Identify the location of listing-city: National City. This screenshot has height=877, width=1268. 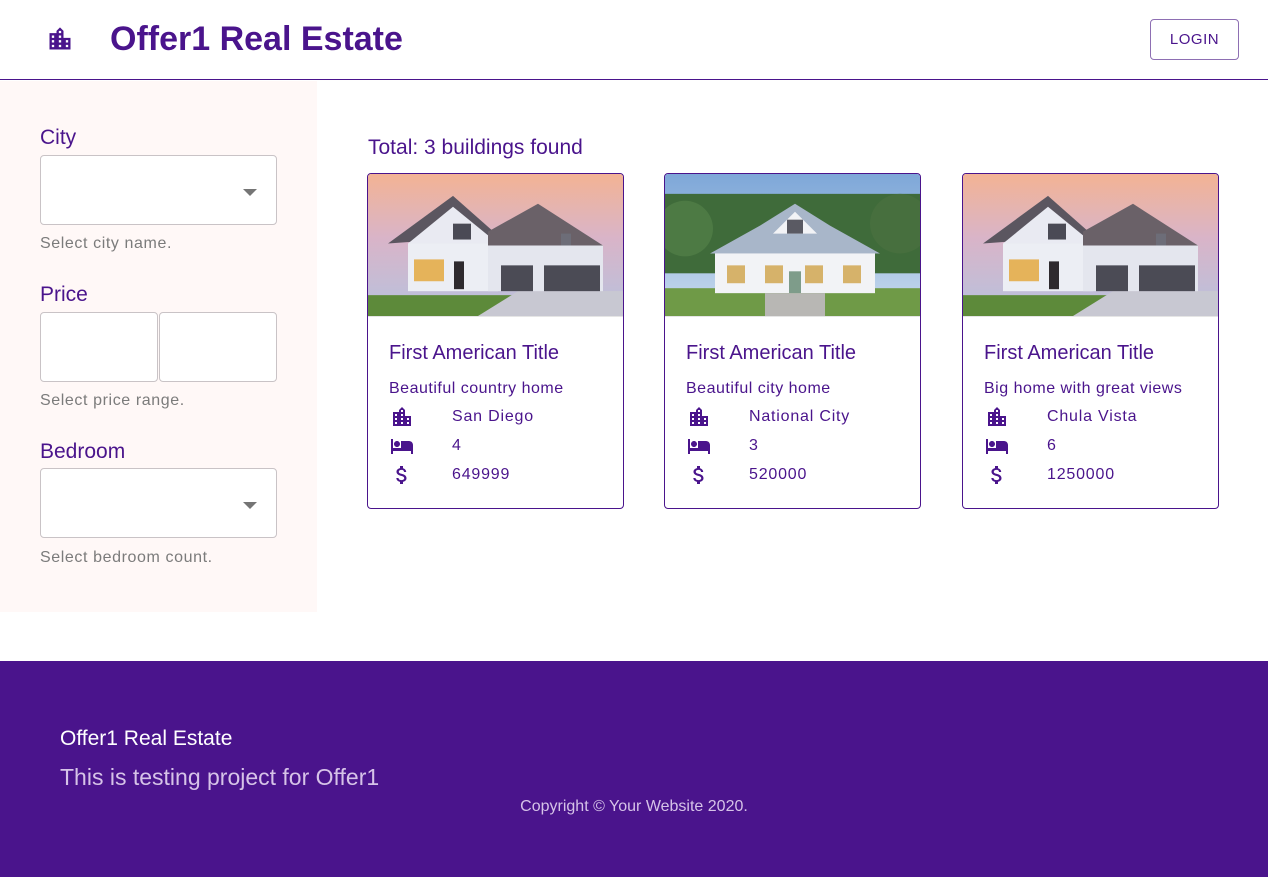
(800, 416).